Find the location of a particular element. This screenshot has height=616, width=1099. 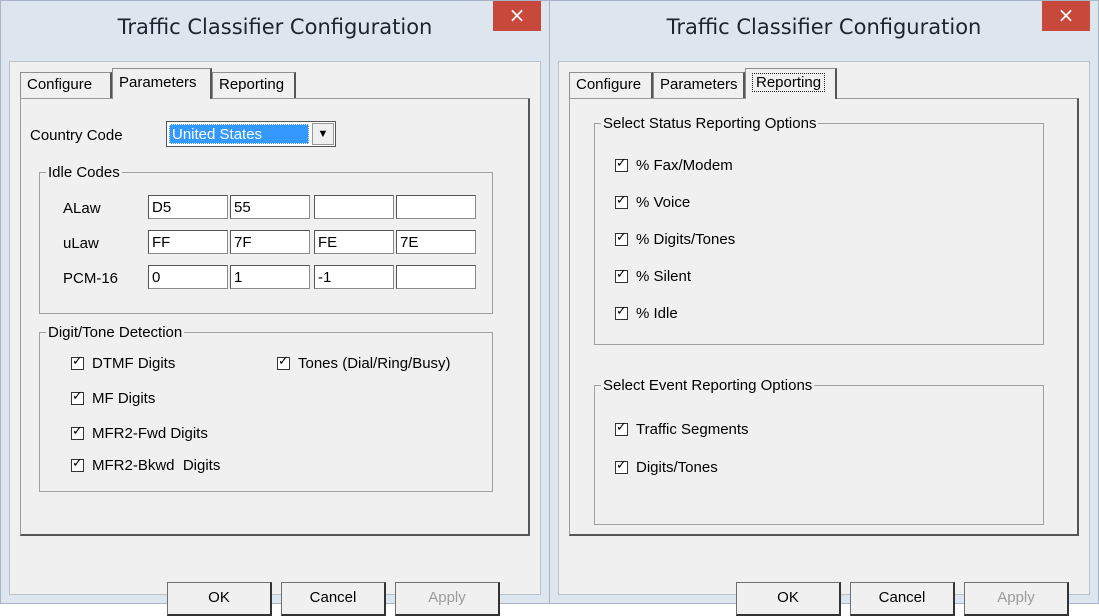

voice-checkbox: % Voice is located at coordinates (653, 202).